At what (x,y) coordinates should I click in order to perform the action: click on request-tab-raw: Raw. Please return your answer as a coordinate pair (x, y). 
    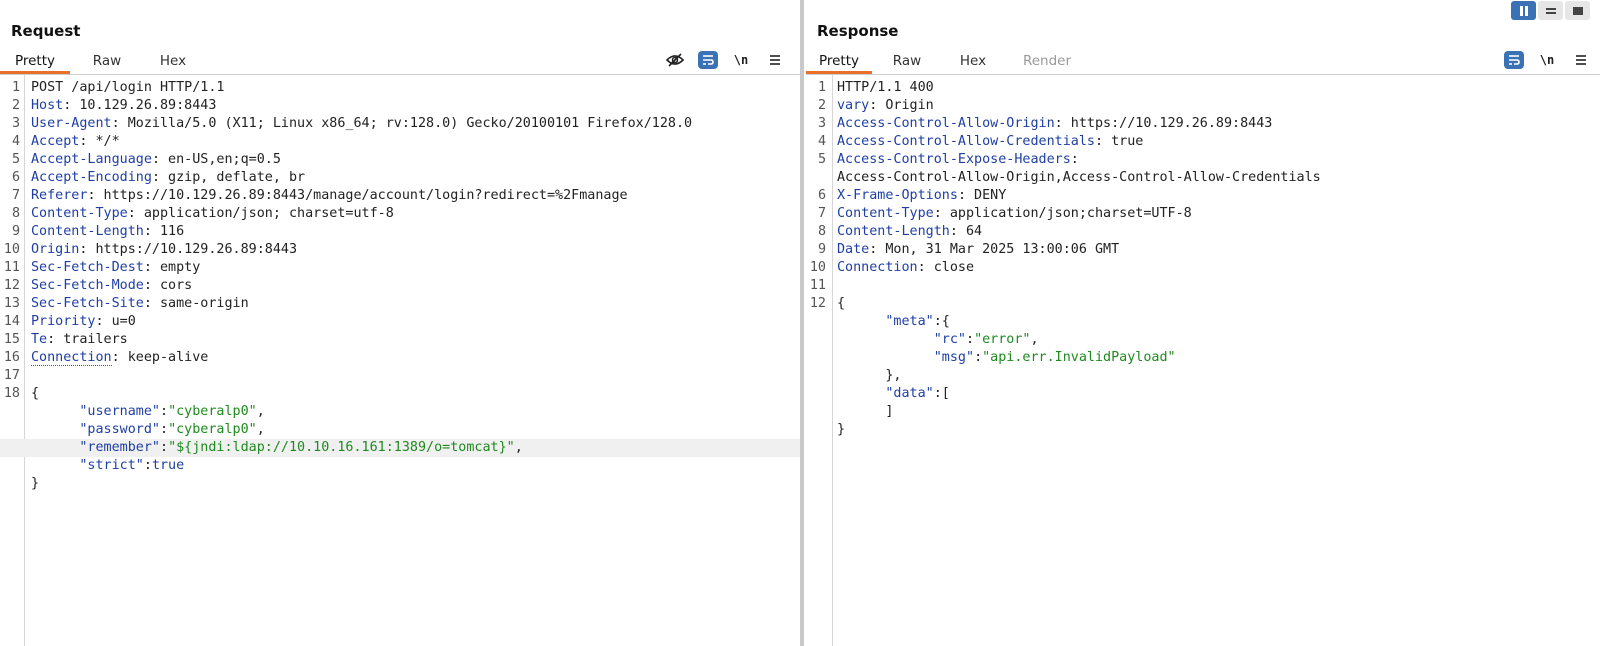
    Looking at the image, I should click on (107, 63).